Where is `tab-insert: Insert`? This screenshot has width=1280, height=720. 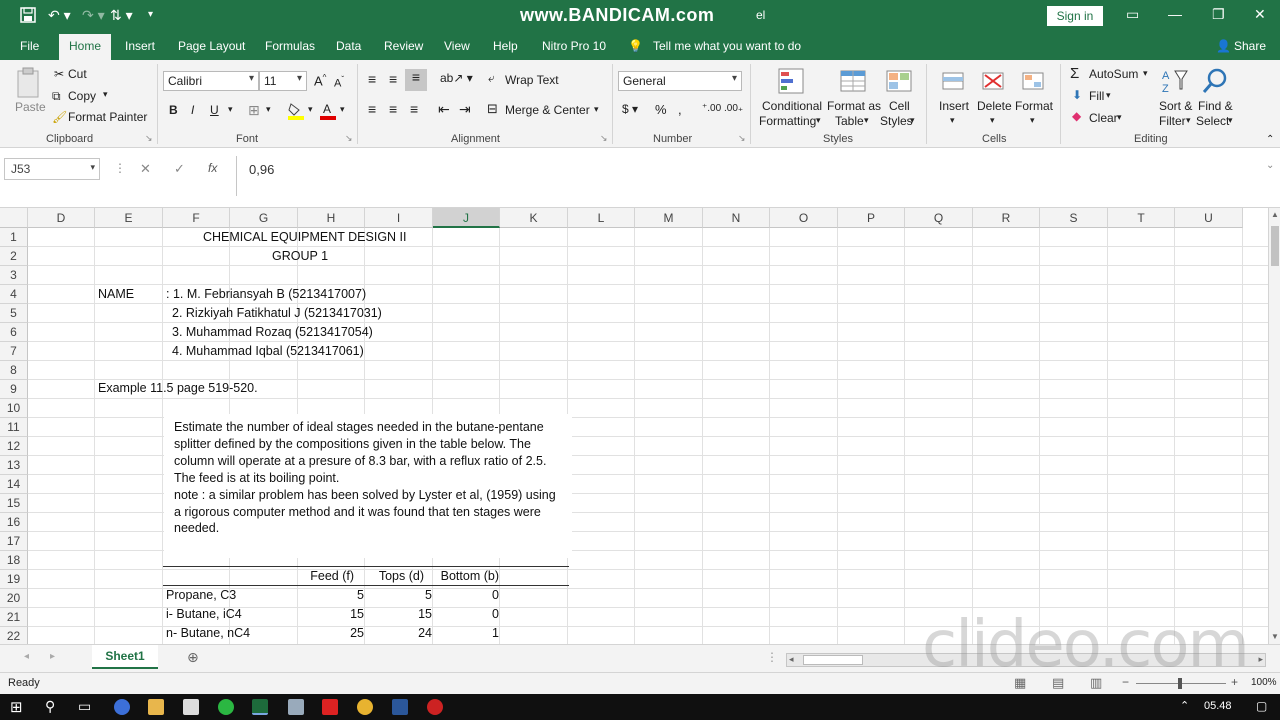
tab-insert: Insert is located at coordinates (140, 46).